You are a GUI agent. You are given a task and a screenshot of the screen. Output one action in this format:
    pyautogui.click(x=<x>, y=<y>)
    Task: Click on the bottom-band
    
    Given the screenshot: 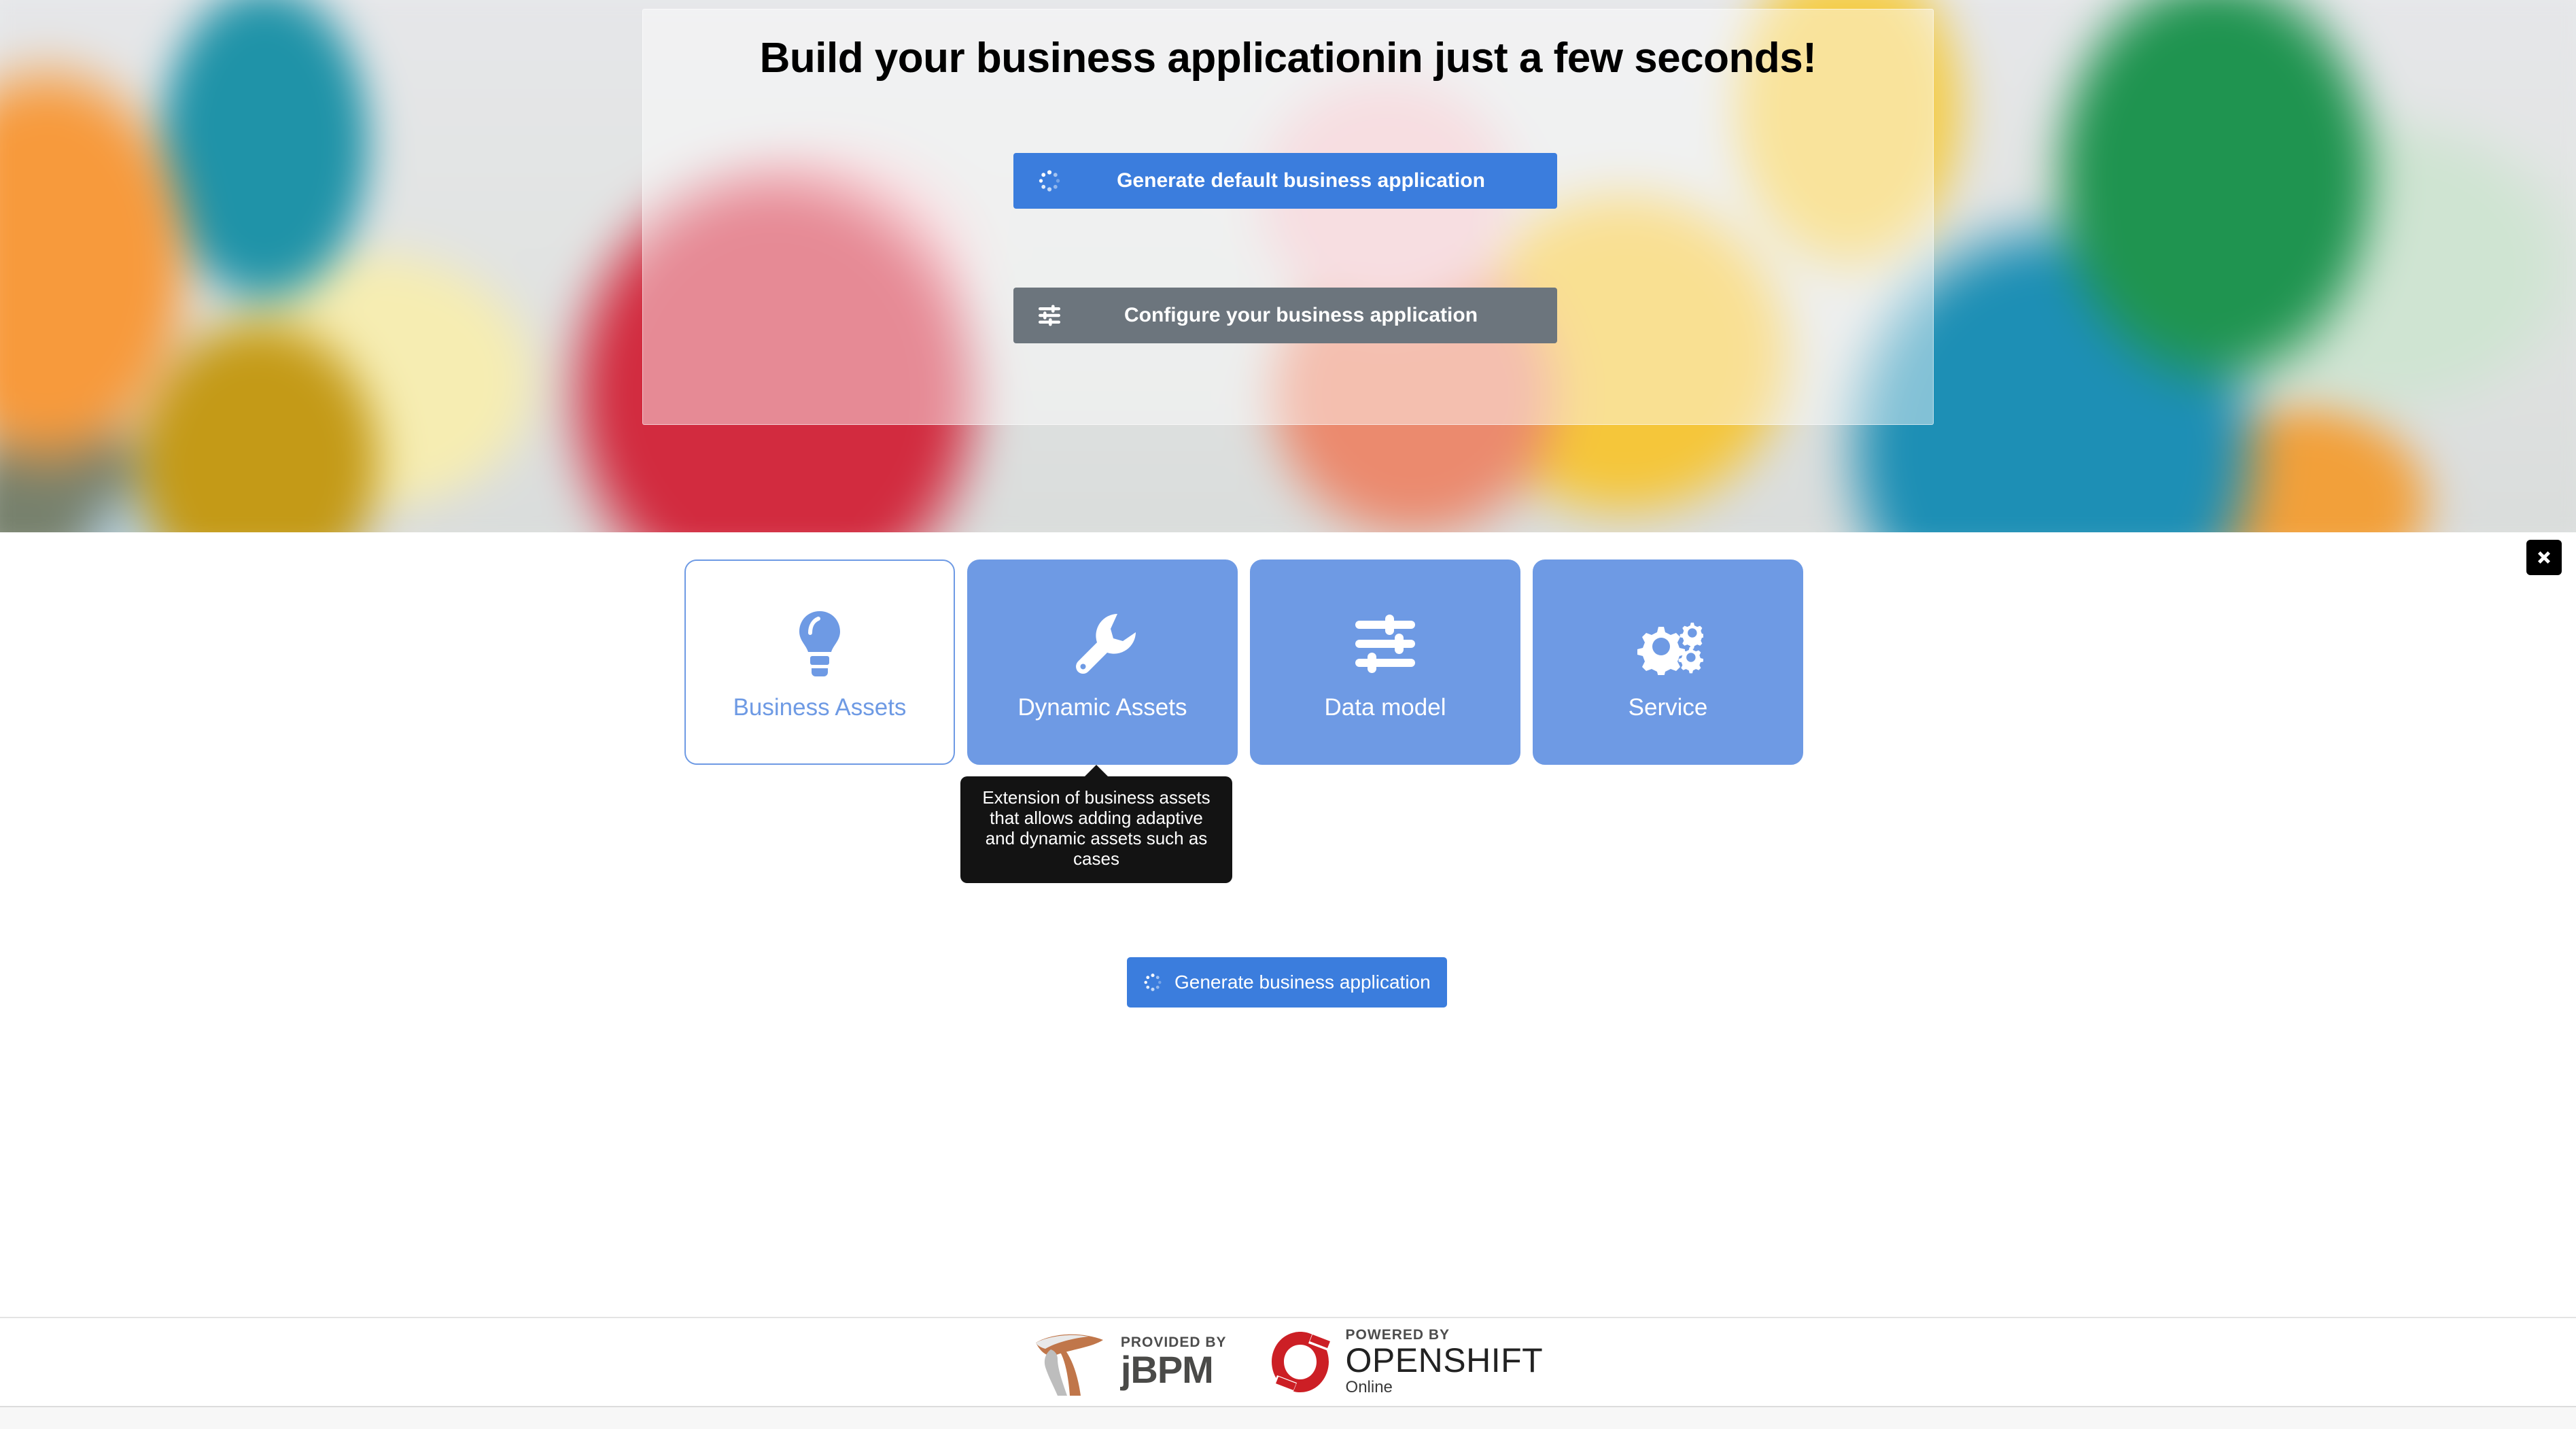 What is the action you would take?
    pyautogui.click(x=1288, y=1418)
    